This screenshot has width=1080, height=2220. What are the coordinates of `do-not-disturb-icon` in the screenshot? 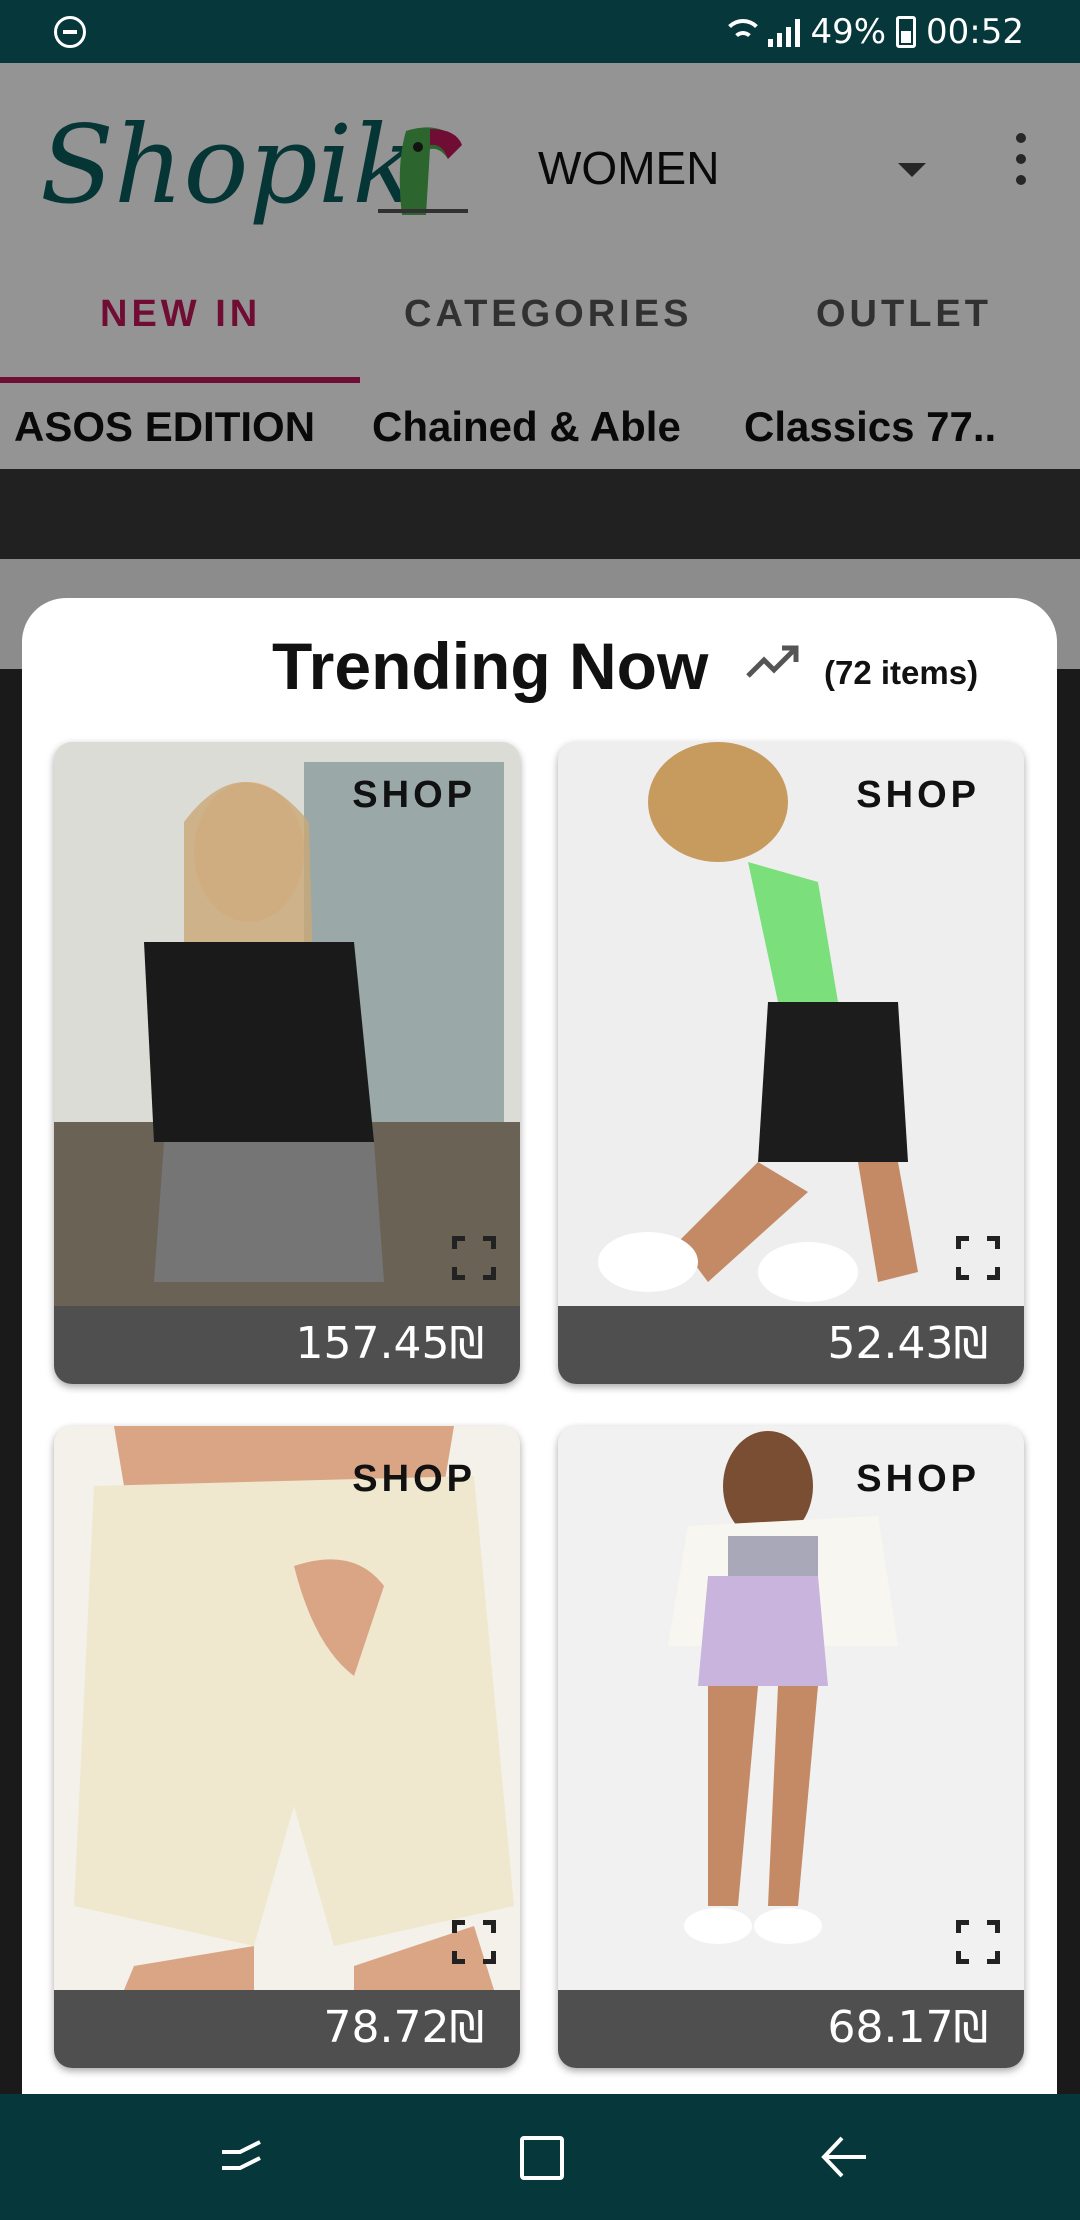 It's located at (70, 32).